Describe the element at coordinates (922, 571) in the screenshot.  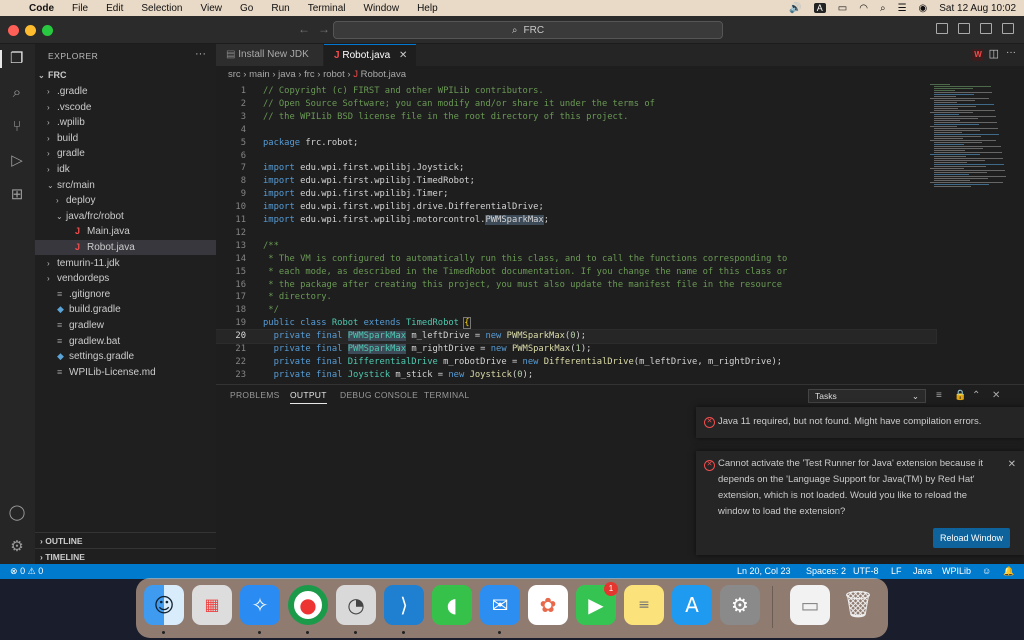
I see `language-status: Java` at that location.